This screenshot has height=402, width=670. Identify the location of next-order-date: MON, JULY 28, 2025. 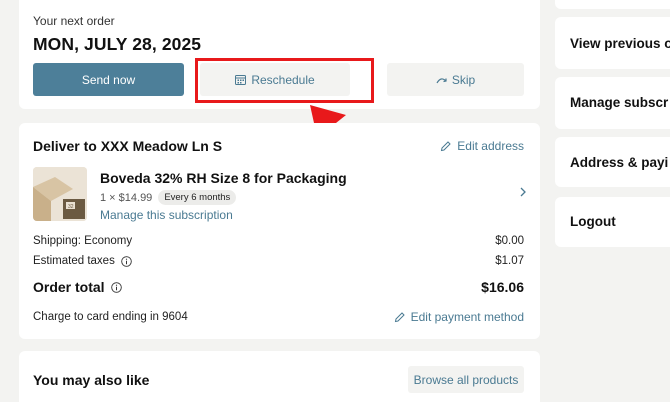
(117, 44).